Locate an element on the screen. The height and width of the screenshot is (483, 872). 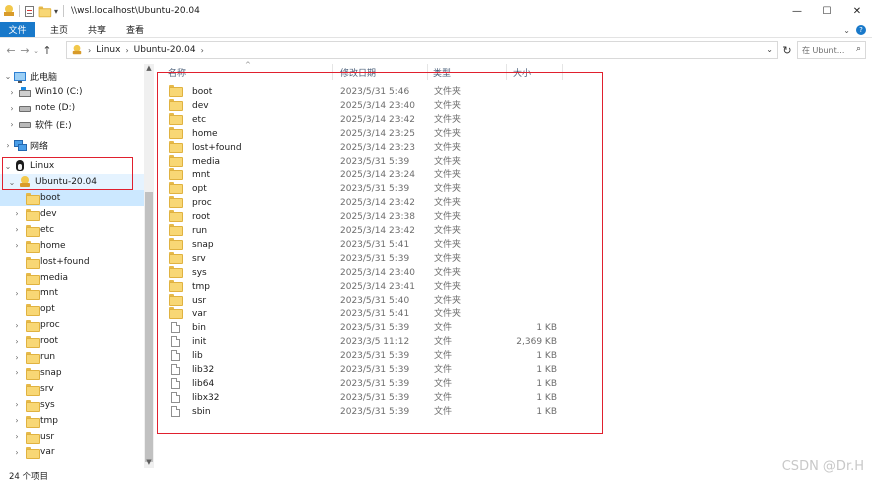
tree-item-folder: boot is located at coordinates (72, 198).